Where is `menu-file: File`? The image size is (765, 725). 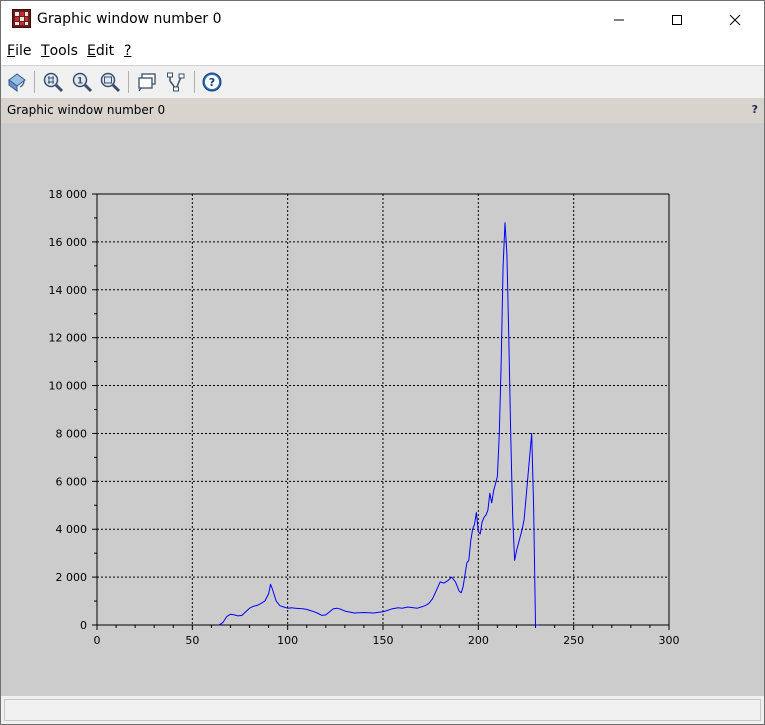 menu-file: File is located at coordinates (19, 51).